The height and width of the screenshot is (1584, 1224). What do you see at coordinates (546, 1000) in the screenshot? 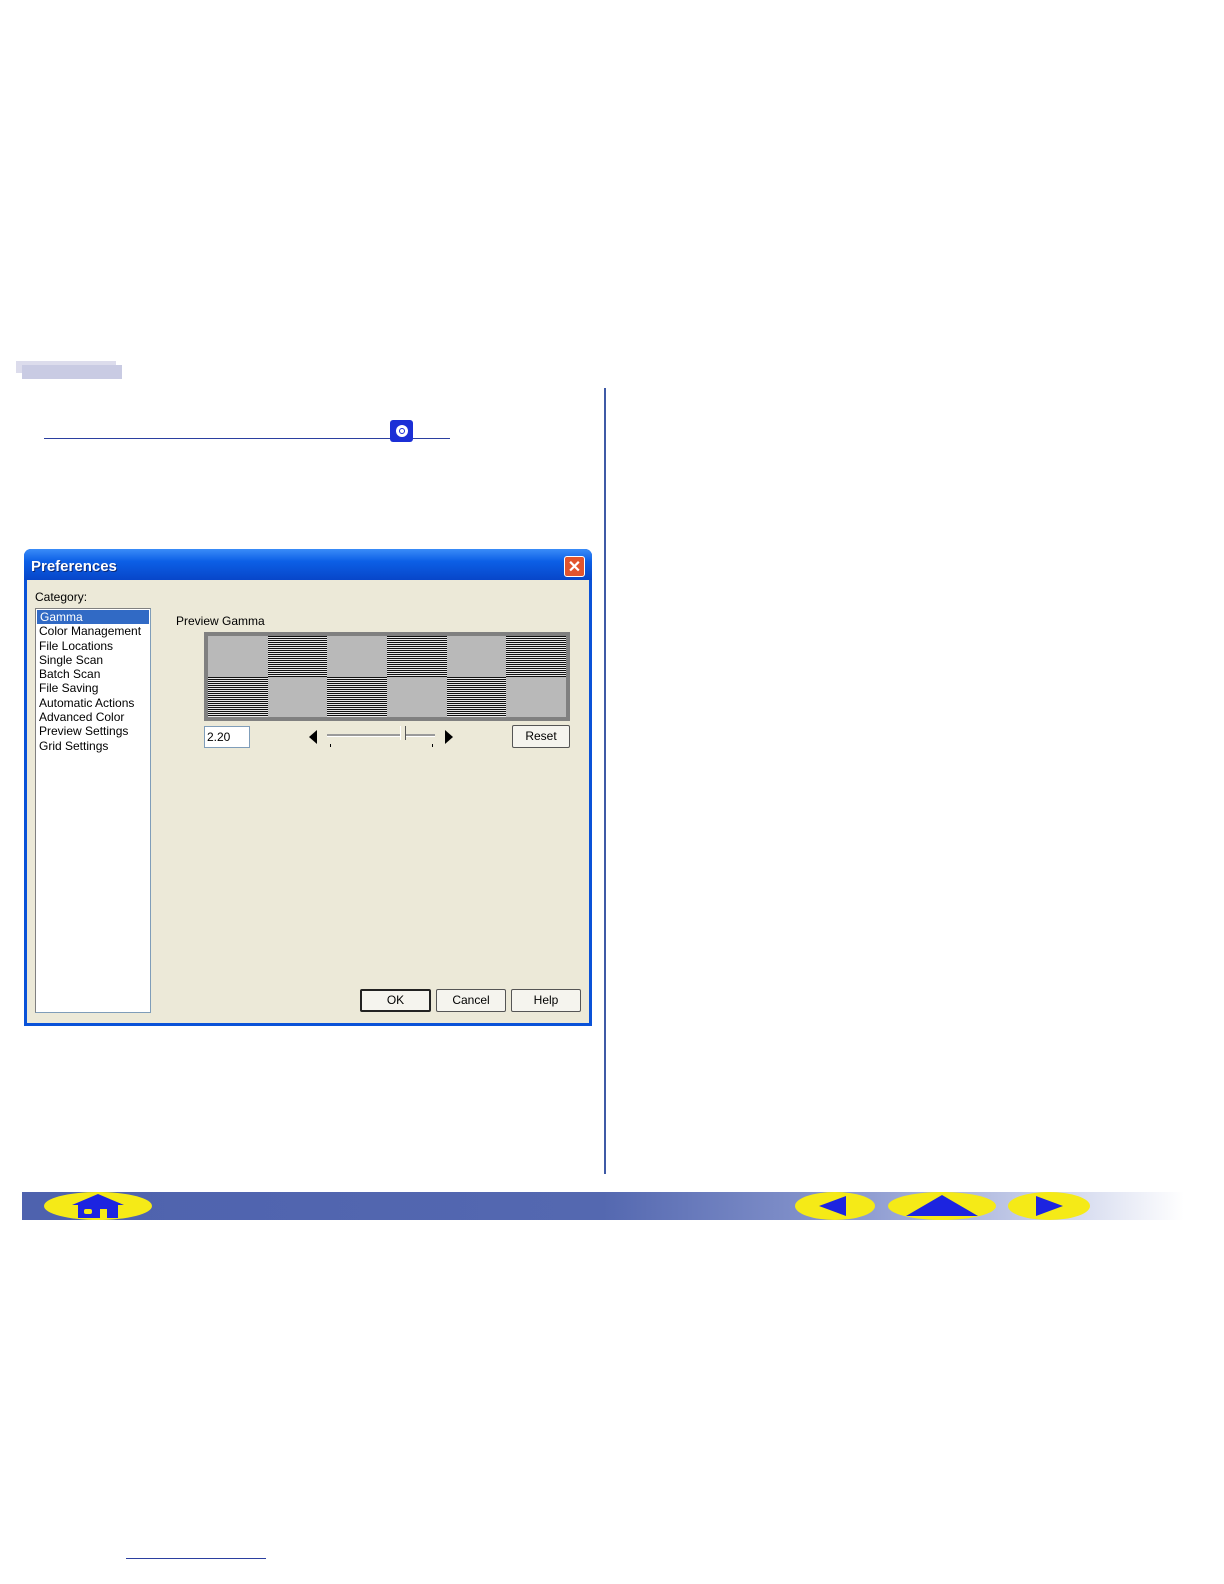
I see `help-button: Help` at bounding box center [546, 1000].